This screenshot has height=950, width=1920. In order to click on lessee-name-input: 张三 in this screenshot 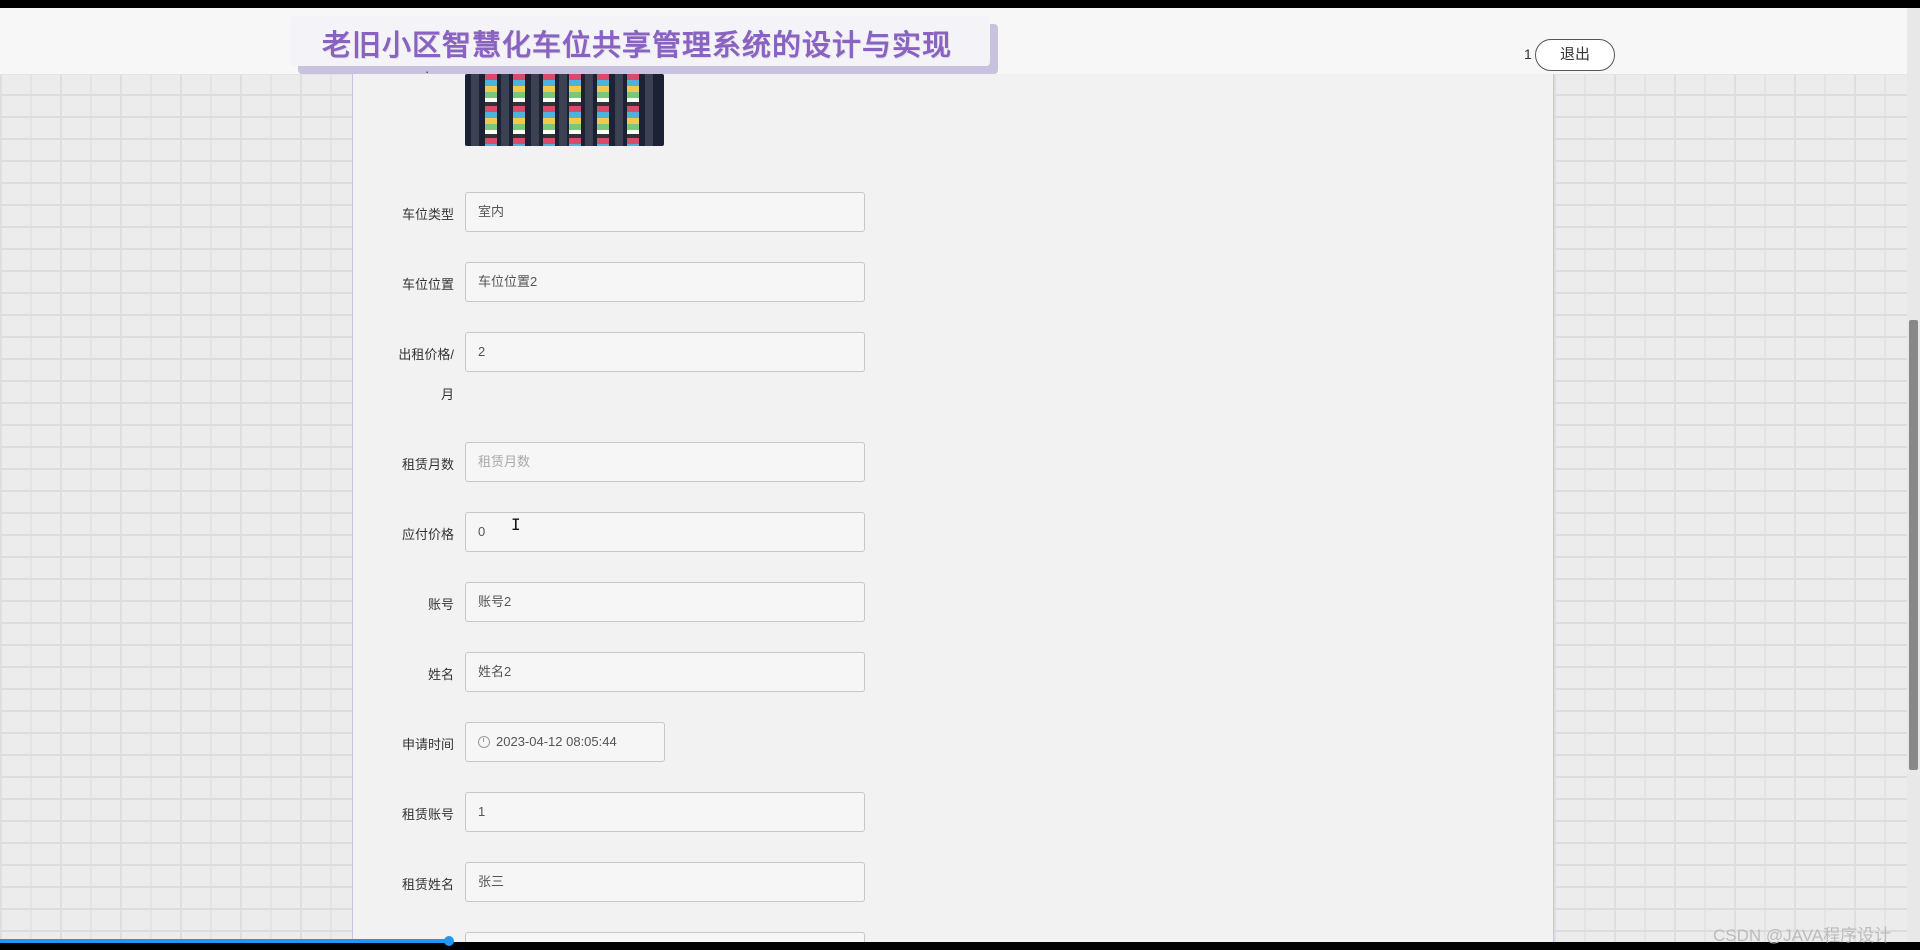, I will do `click(665, 882)`.